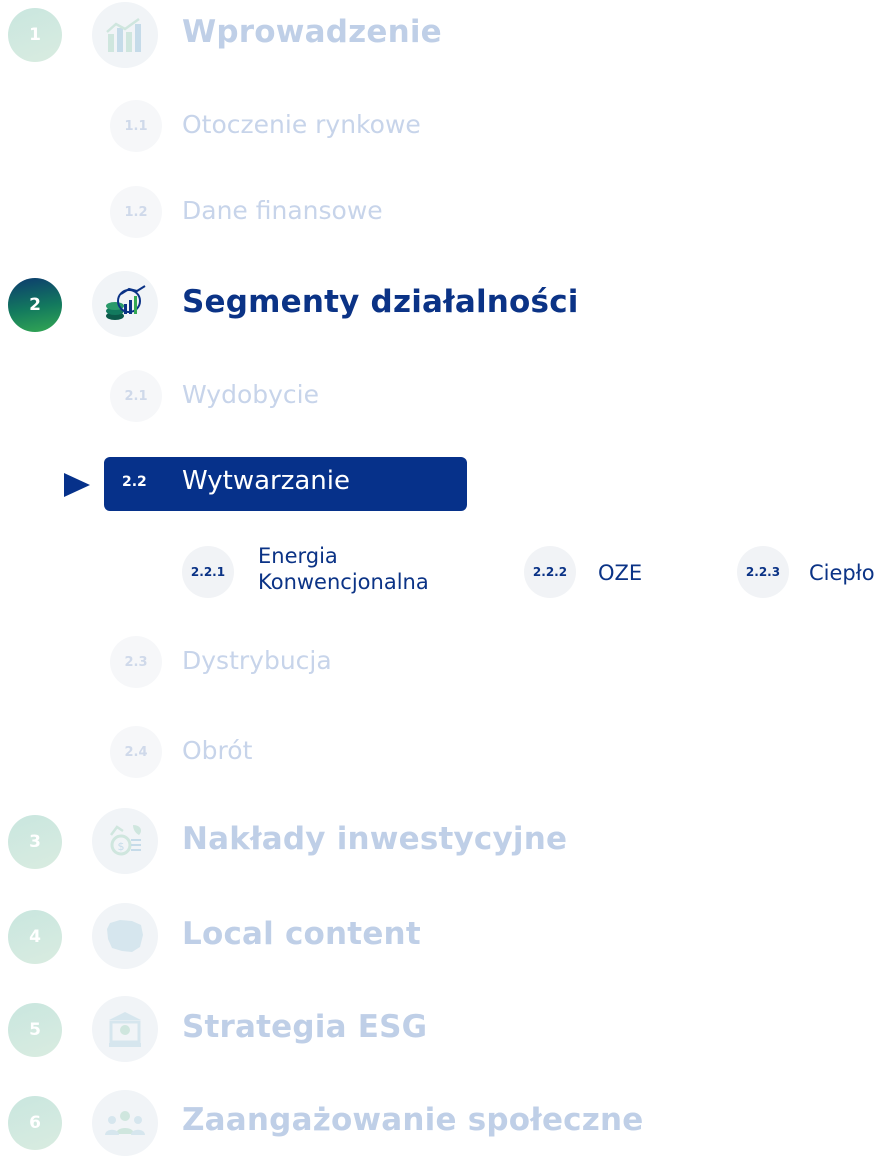  I want to click on section-title: Zaangażowanie społeczne, so click(413, 1120).